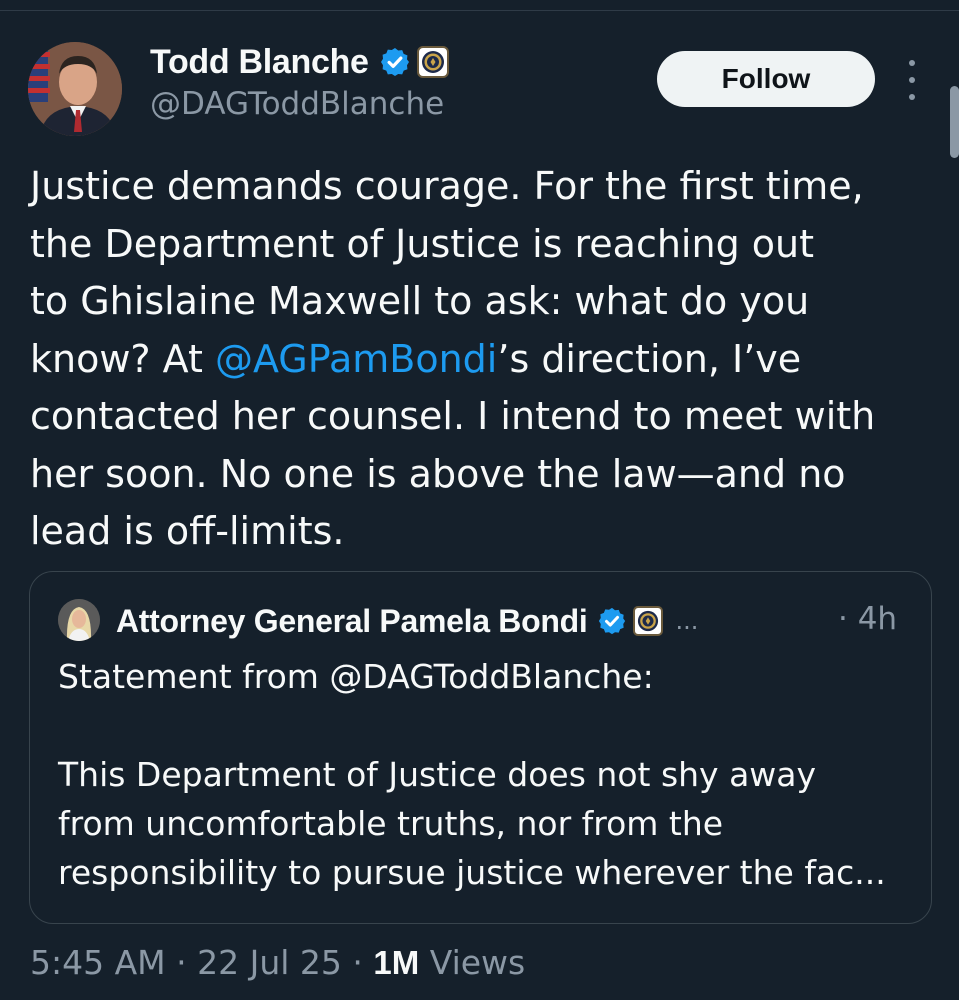 The height and width of the screenshot is (1000, 959). What do you see at coordinates (122, 358) in the screenshot?
I see `tweet-text-segment: know? At` at bounding box center [122, 358].